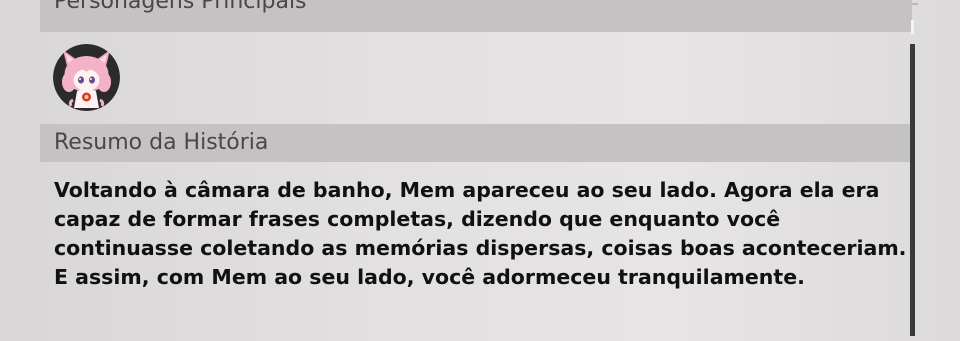 This screenshot has height=341, width=960. I want to click on story-summary-title: Resumo da História, so click(161, 142).